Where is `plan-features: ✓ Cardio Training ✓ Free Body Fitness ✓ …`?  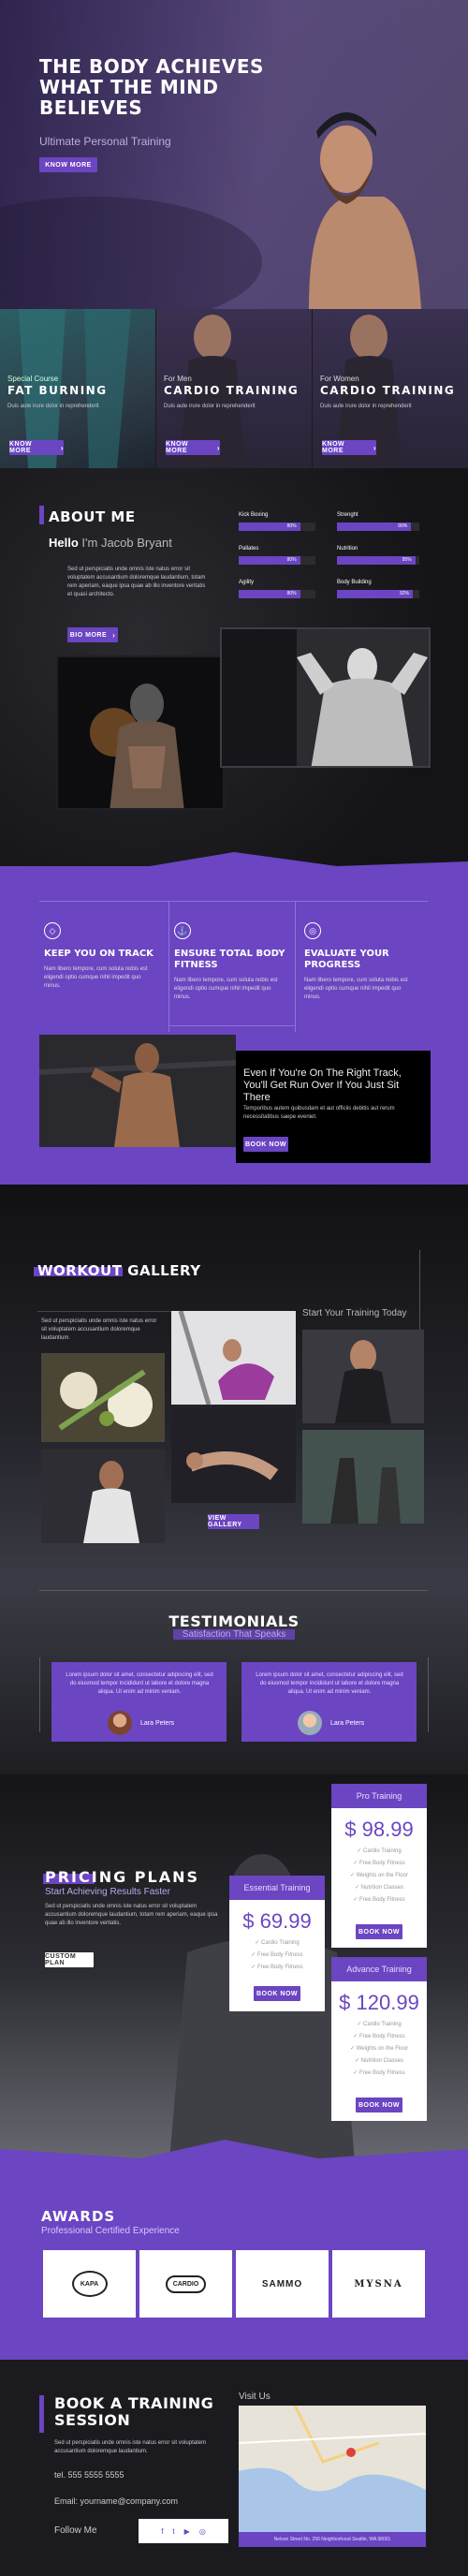 plan-features: ✓ Cardio Training ✓ Free Body Fitness ✓ … is located at coordinates (277, 1955).